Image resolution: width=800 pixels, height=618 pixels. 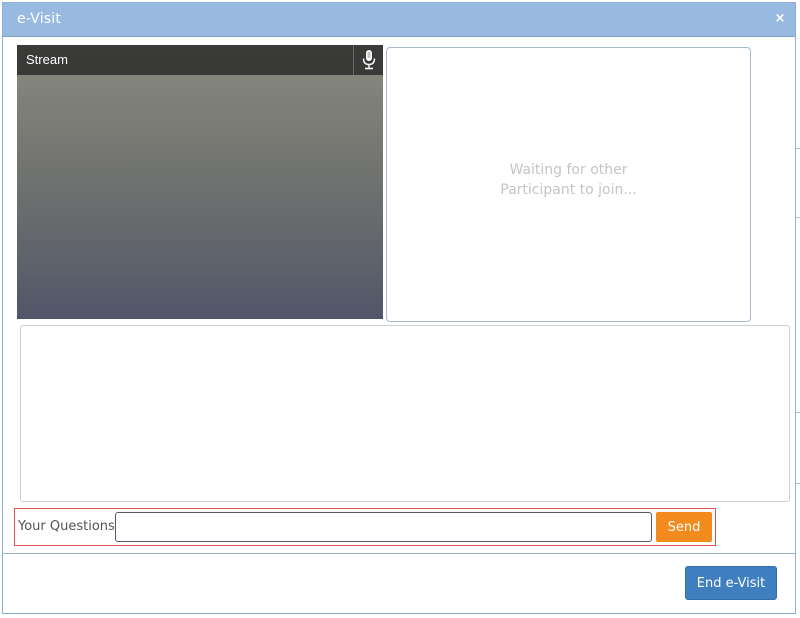 I want to click on your-questions-label: Your Questions, so click(x=66, y=526).